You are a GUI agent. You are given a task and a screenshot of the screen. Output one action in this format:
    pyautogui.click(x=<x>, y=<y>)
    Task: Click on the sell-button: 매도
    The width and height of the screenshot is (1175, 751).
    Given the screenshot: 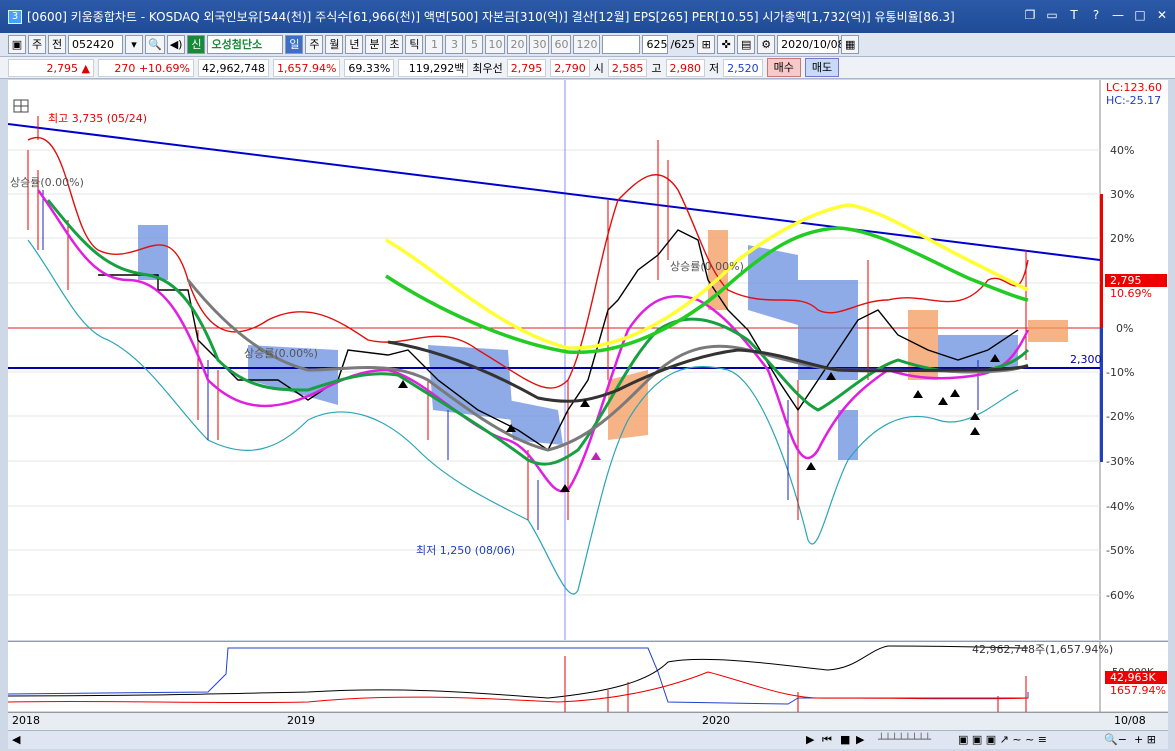 What is the action you would take?
    pyautogui.click(x=822, y=67)
    